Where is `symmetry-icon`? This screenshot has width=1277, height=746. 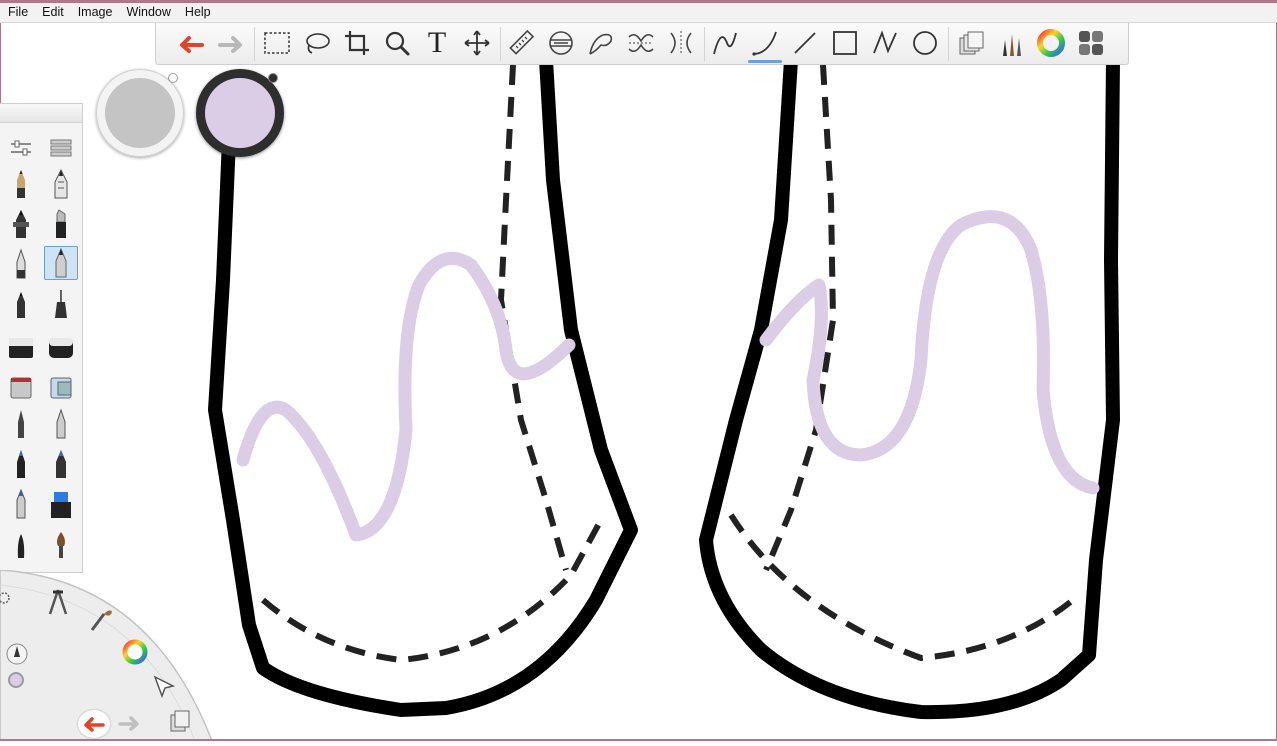
symmetry-icon is located at coordinates (641, 43).